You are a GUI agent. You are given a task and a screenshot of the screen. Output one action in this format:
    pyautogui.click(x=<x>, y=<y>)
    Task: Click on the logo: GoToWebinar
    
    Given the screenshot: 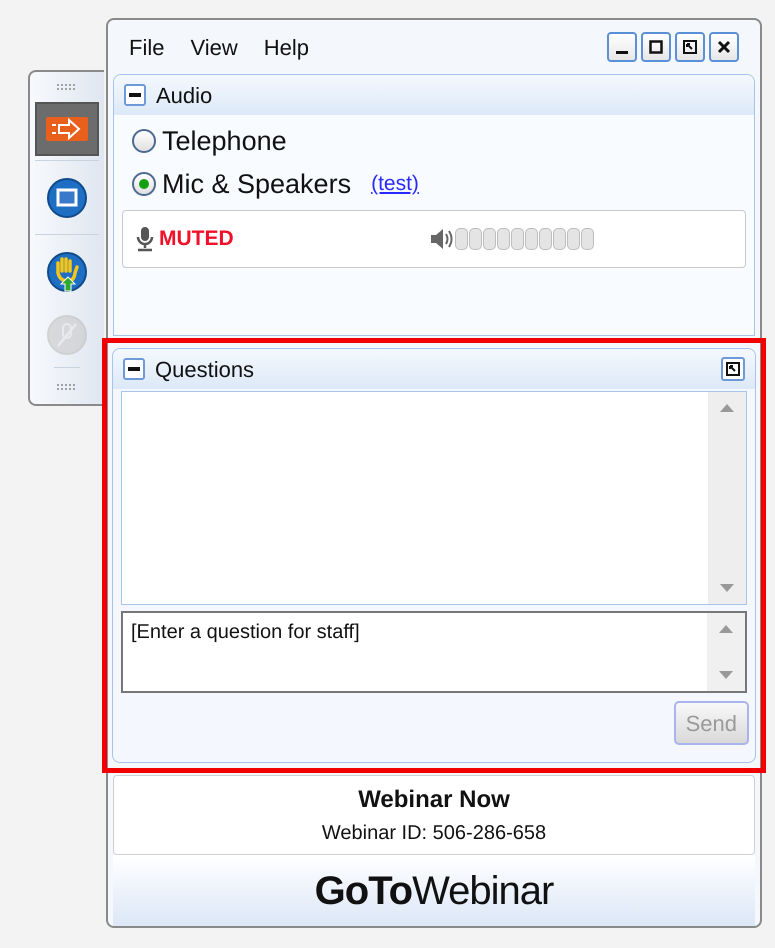 What is the action you would take?
    pyautogui.click(x=434, y=891)
    